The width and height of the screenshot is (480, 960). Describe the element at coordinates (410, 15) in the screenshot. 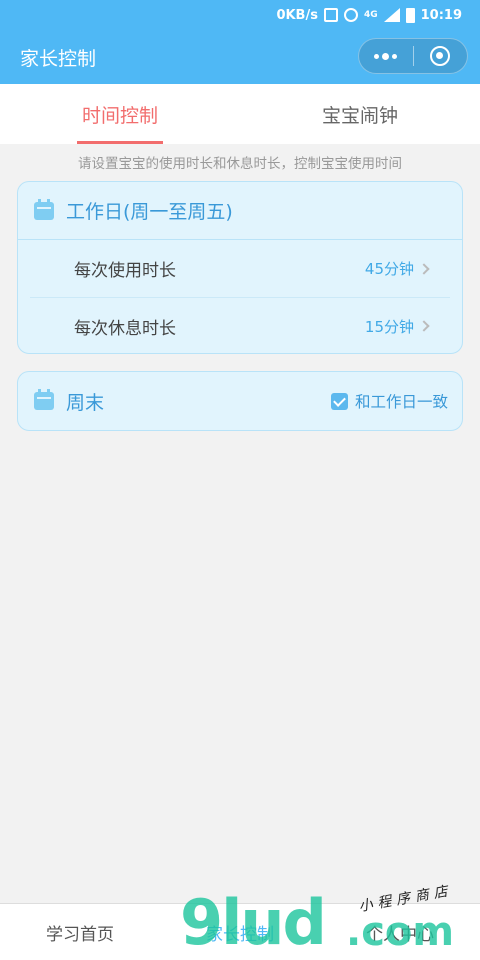

I see `battery-icon` at that location.